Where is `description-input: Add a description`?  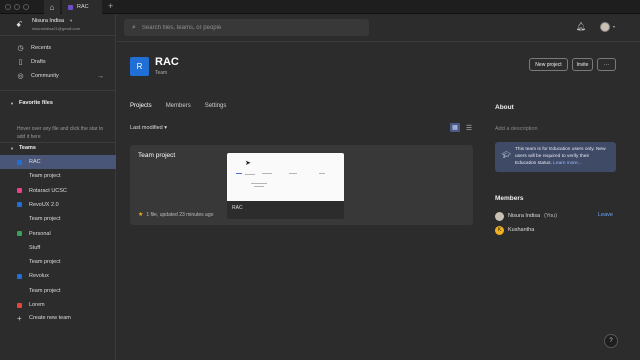
description-input: Add a description is located at coordinates (516, 129).